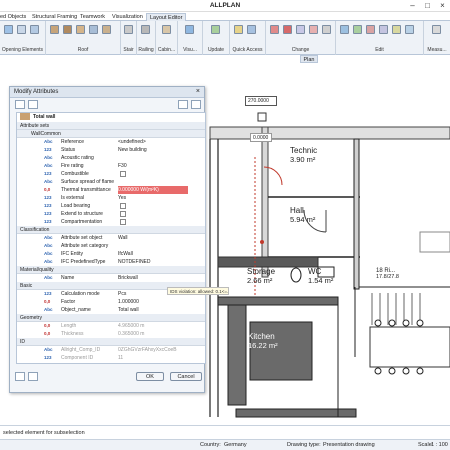 This screenshot has height=450, width=450. What do you see at coordinates (67, 29) in the screenshot?
I see `dormer-icon` at bounding box center [67, 29].